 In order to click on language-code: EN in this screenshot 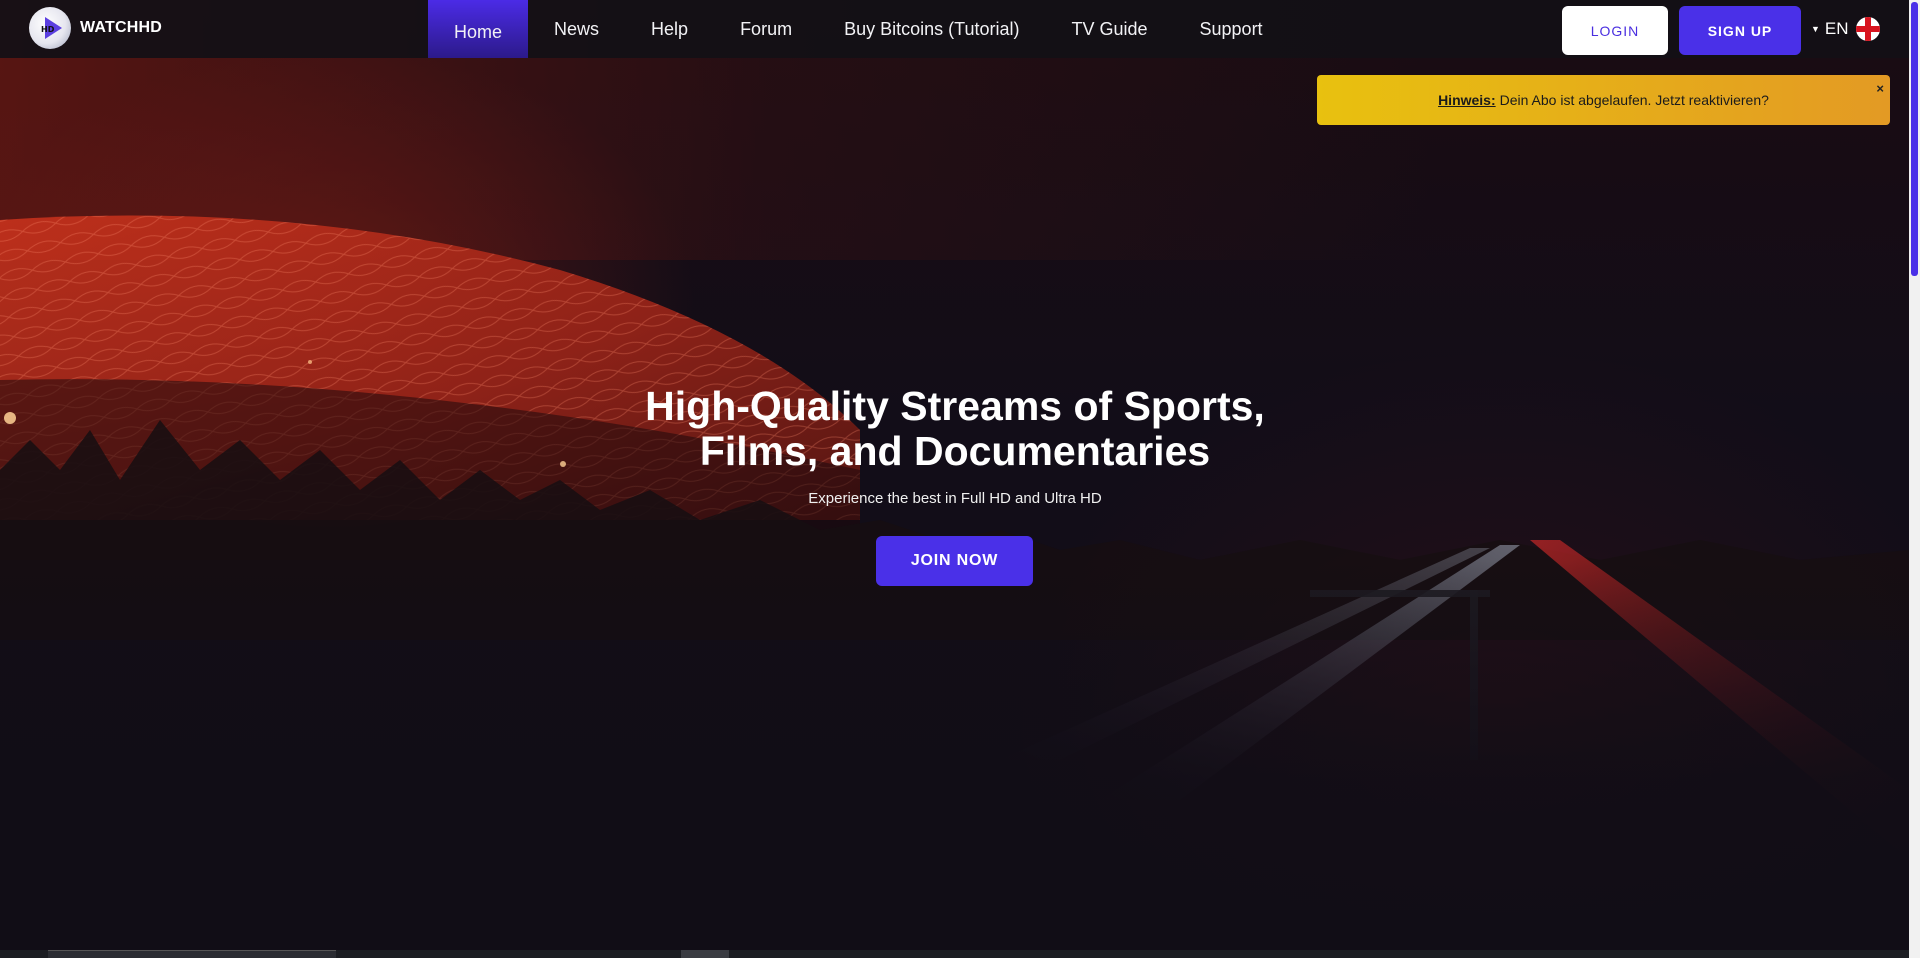, I will do `click(1836, 28)`.